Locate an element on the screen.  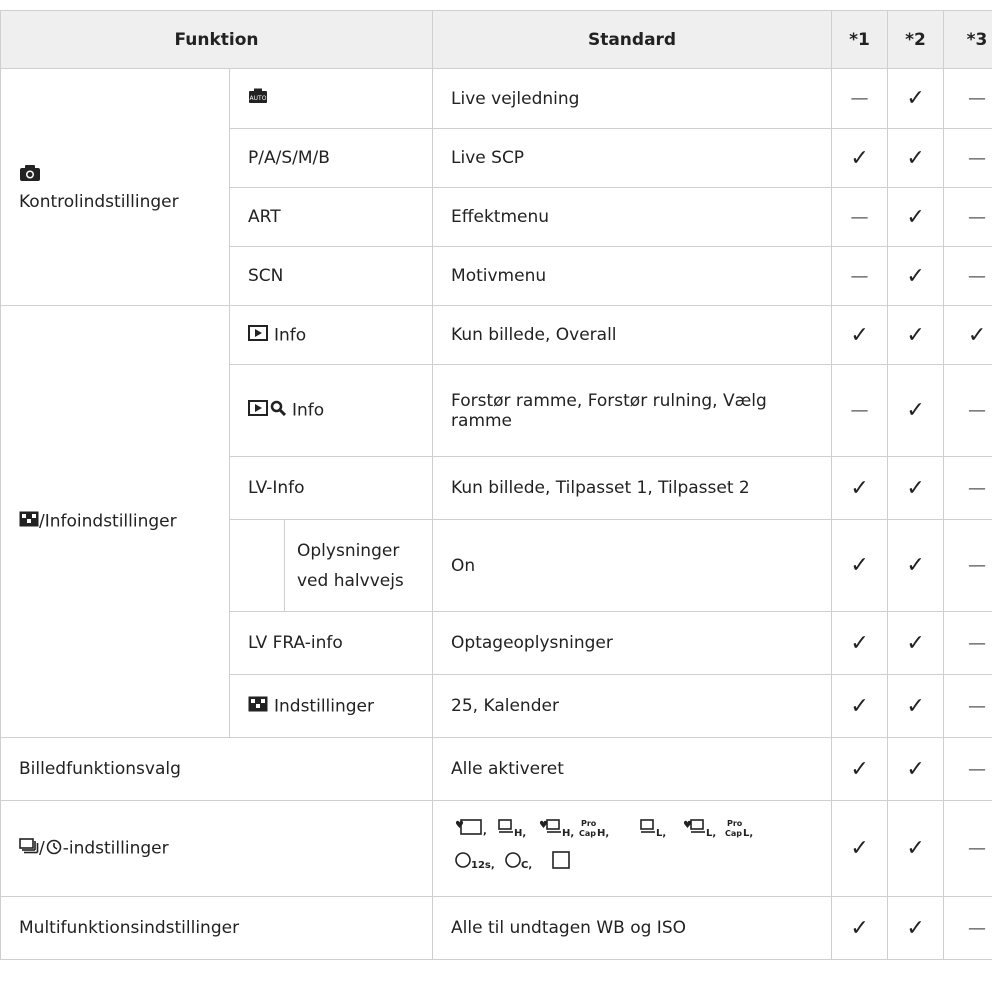
standard-value: Kun billede, Overall is located at coordinates (632, 335).